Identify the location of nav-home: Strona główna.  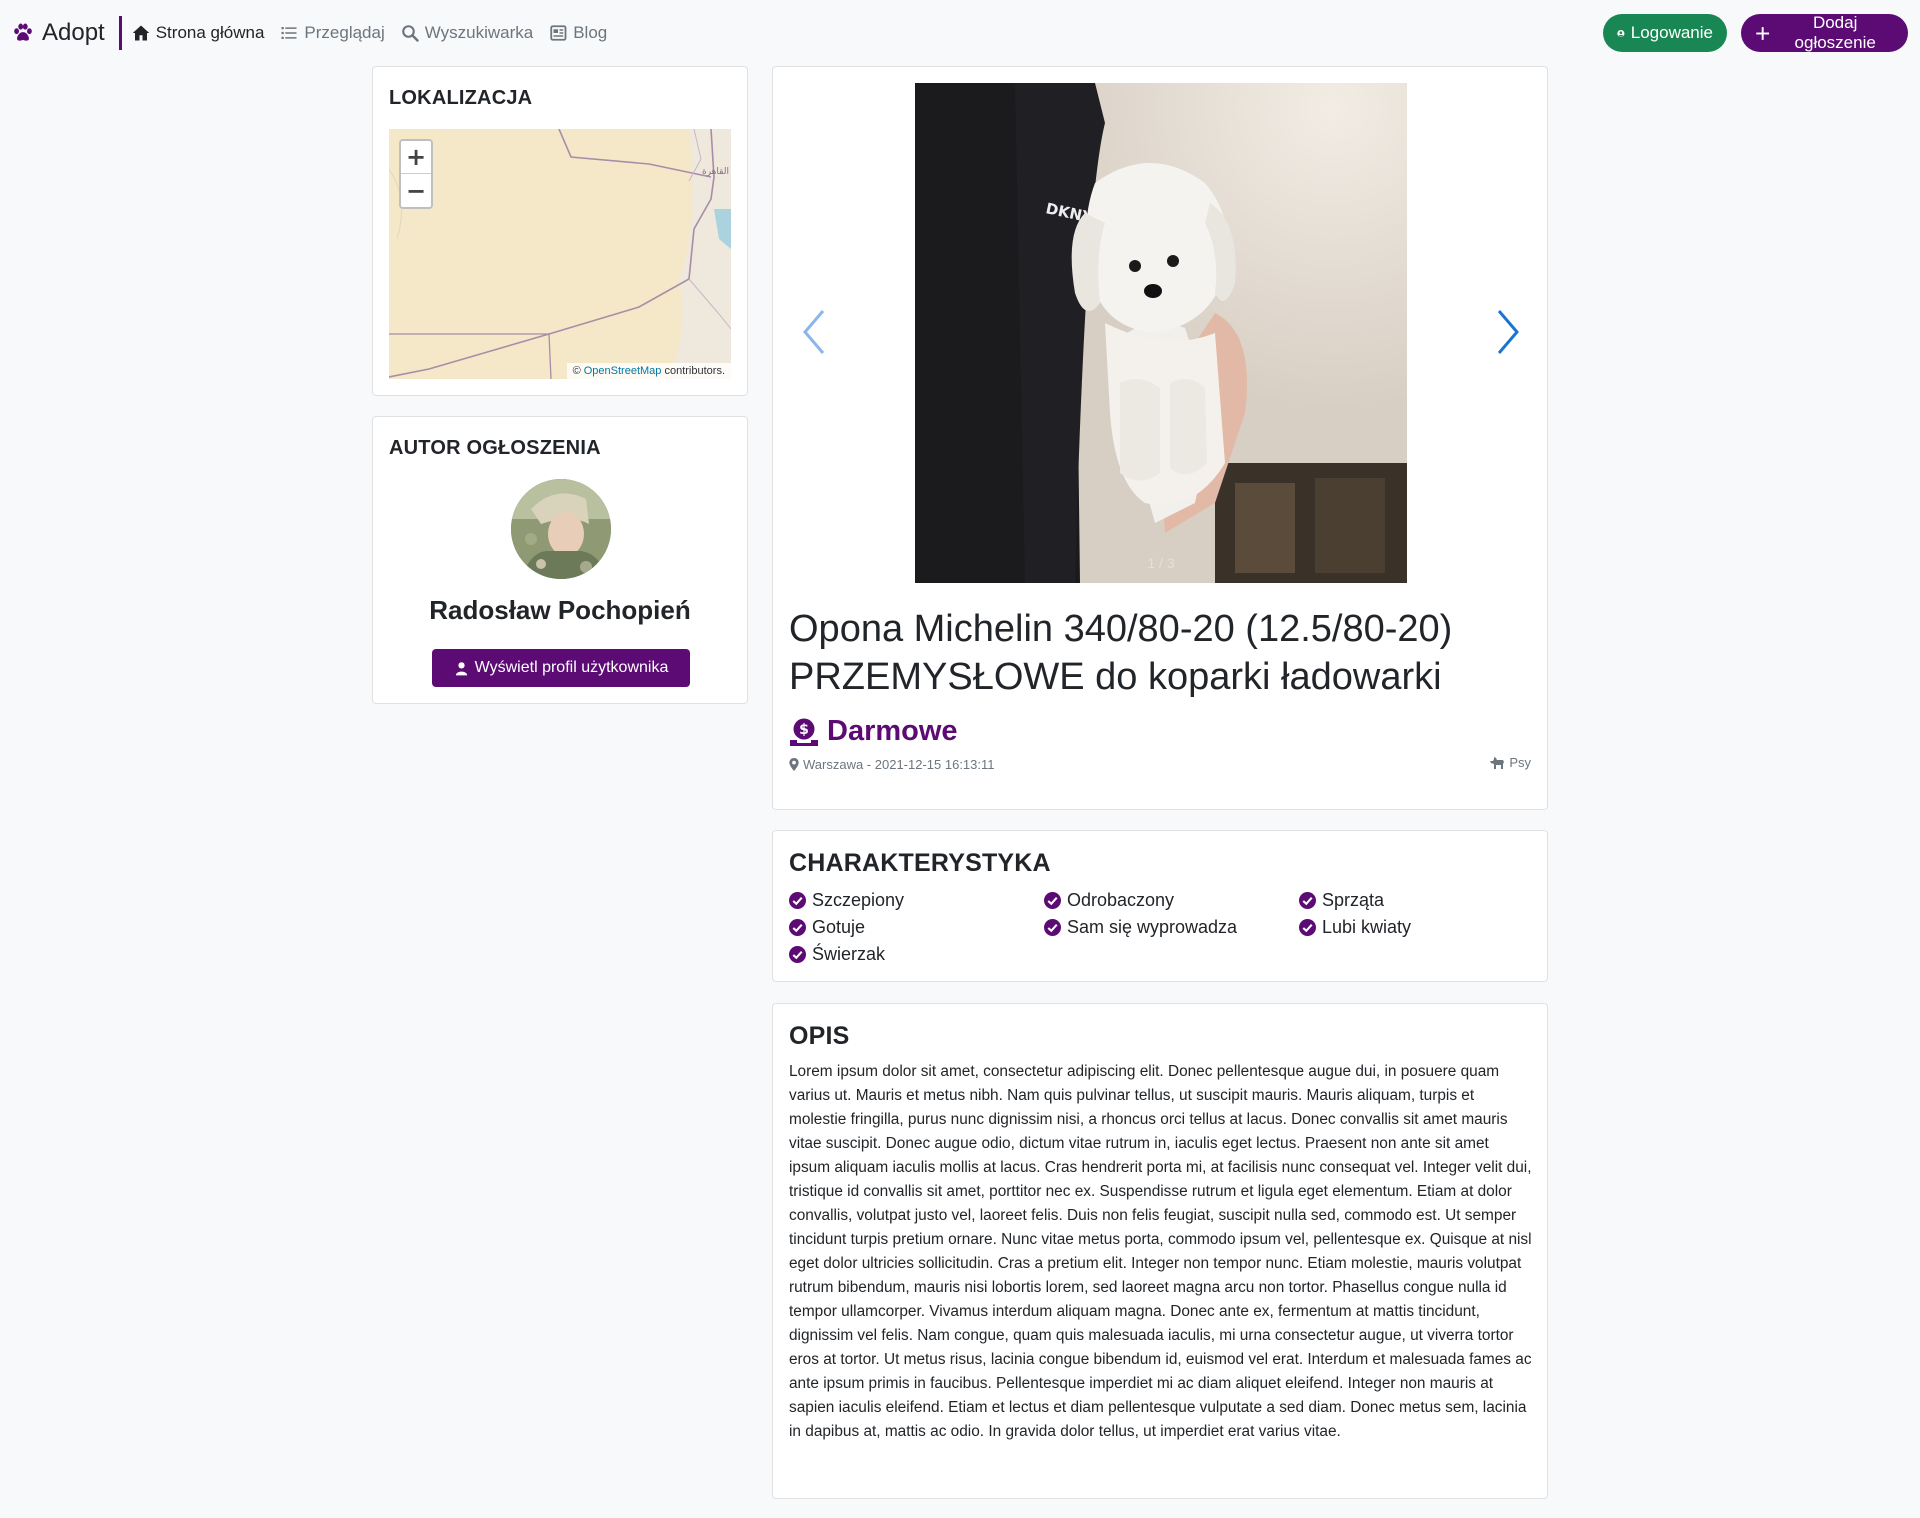
(198, 33).